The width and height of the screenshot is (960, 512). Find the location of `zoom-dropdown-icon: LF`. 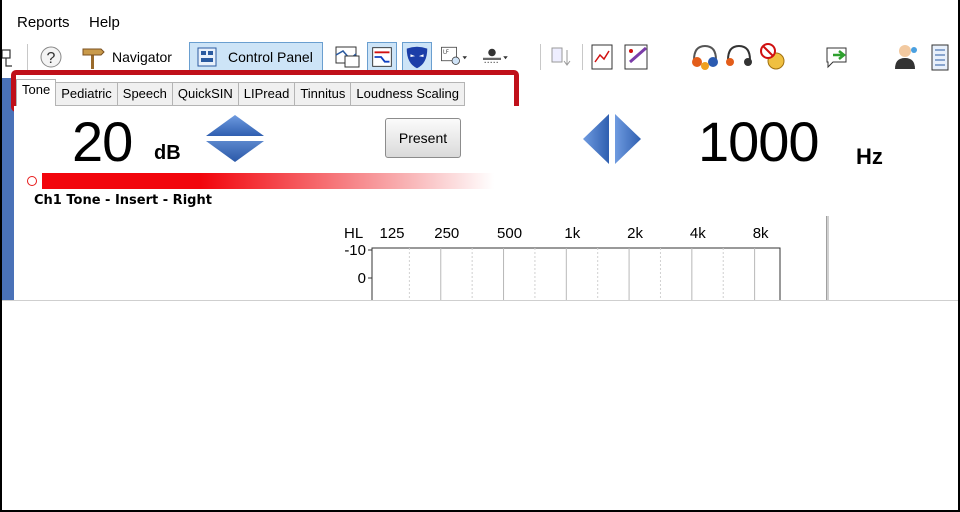

zoom-dropdown-icon: LF is located at coordinates (455, 57).